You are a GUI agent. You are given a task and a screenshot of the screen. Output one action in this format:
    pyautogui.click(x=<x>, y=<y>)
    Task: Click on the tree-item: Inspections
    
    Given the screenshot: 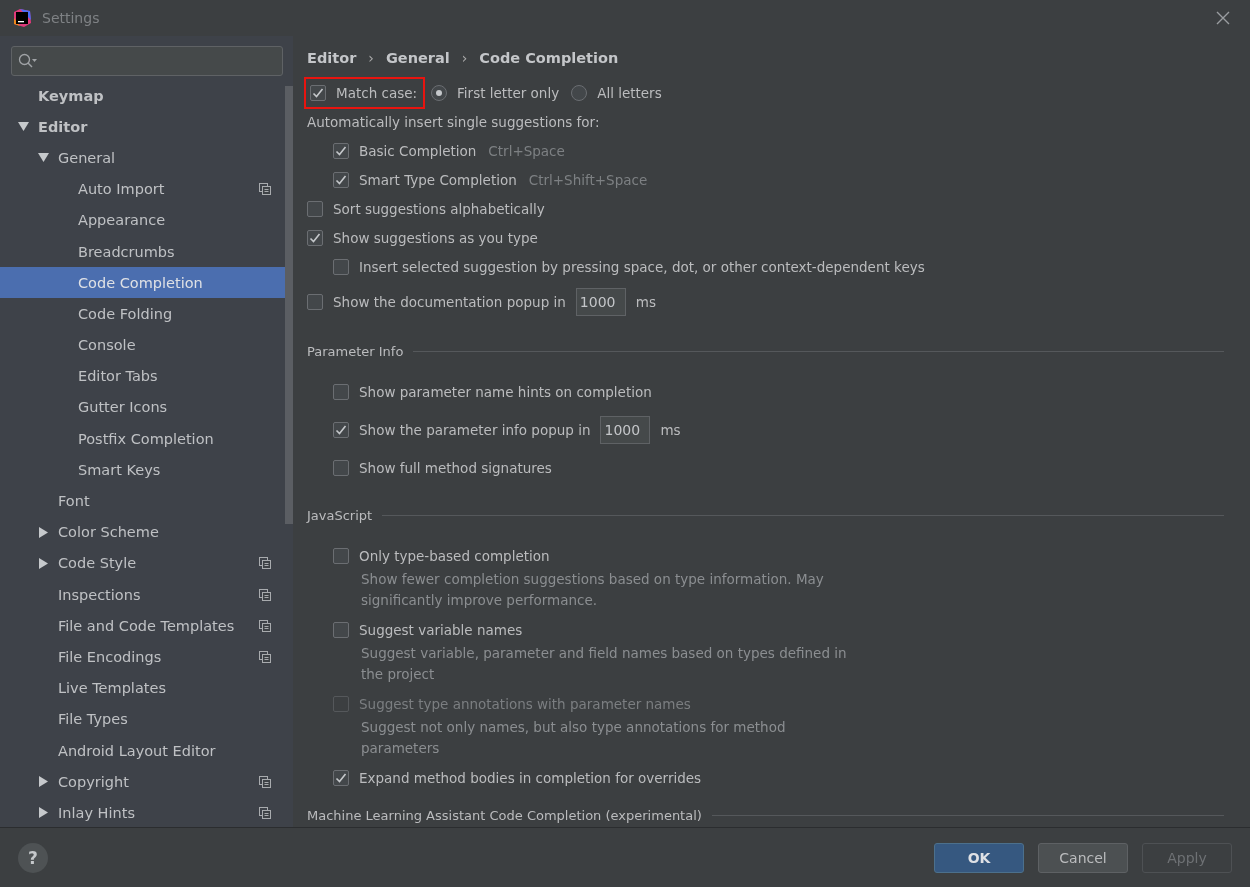 What is the action you would take?
    pyautogui.click(x=142, y=595)
    